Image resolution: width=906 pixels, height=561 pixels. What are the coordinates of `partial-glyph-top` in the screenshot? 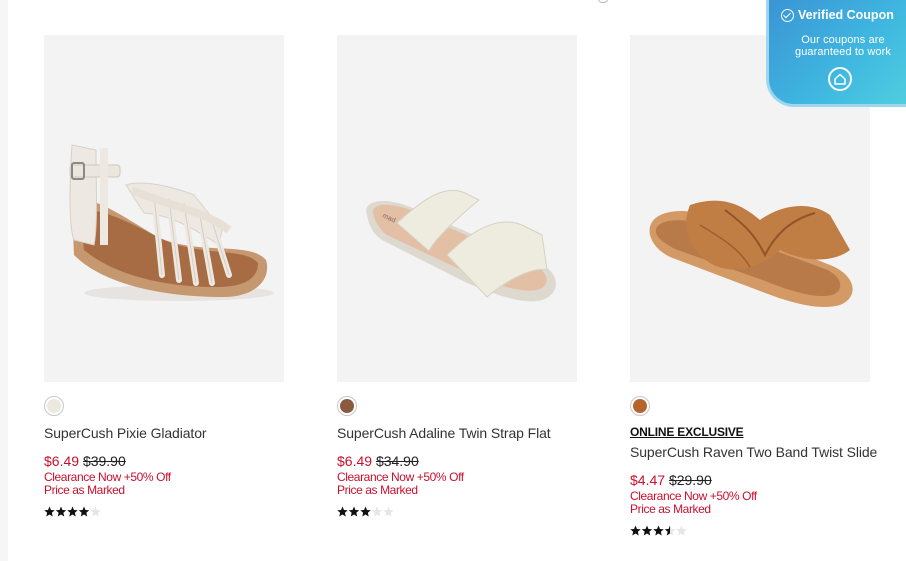 It's located at (603, 1).